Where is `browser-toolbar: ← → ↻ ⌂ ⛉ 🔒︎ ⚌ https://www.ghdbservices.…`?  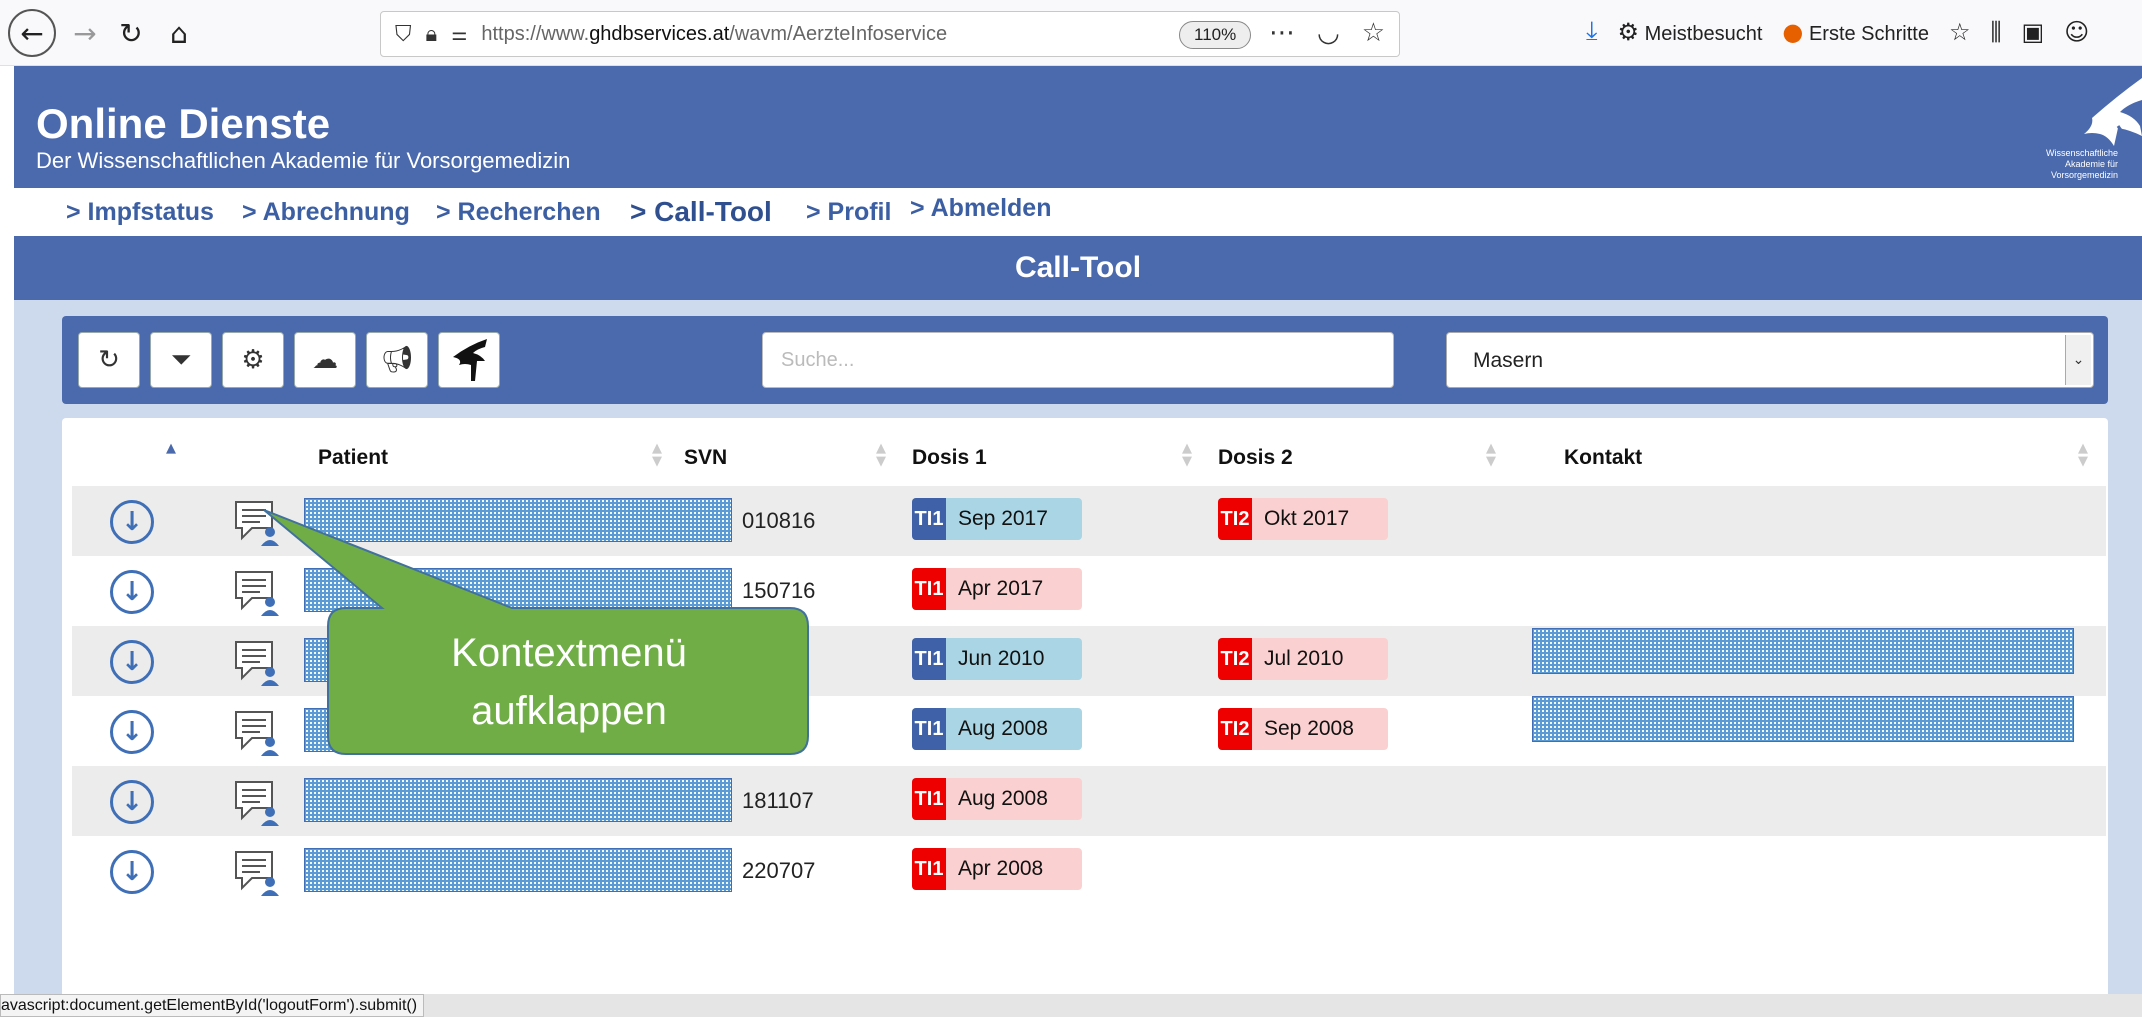 browser-toolbar: ← → ↻ ⌂ ⛉ 🔒︎ ⚌ https://www.ghdbservices.… is located at coordinates (1071, 33).